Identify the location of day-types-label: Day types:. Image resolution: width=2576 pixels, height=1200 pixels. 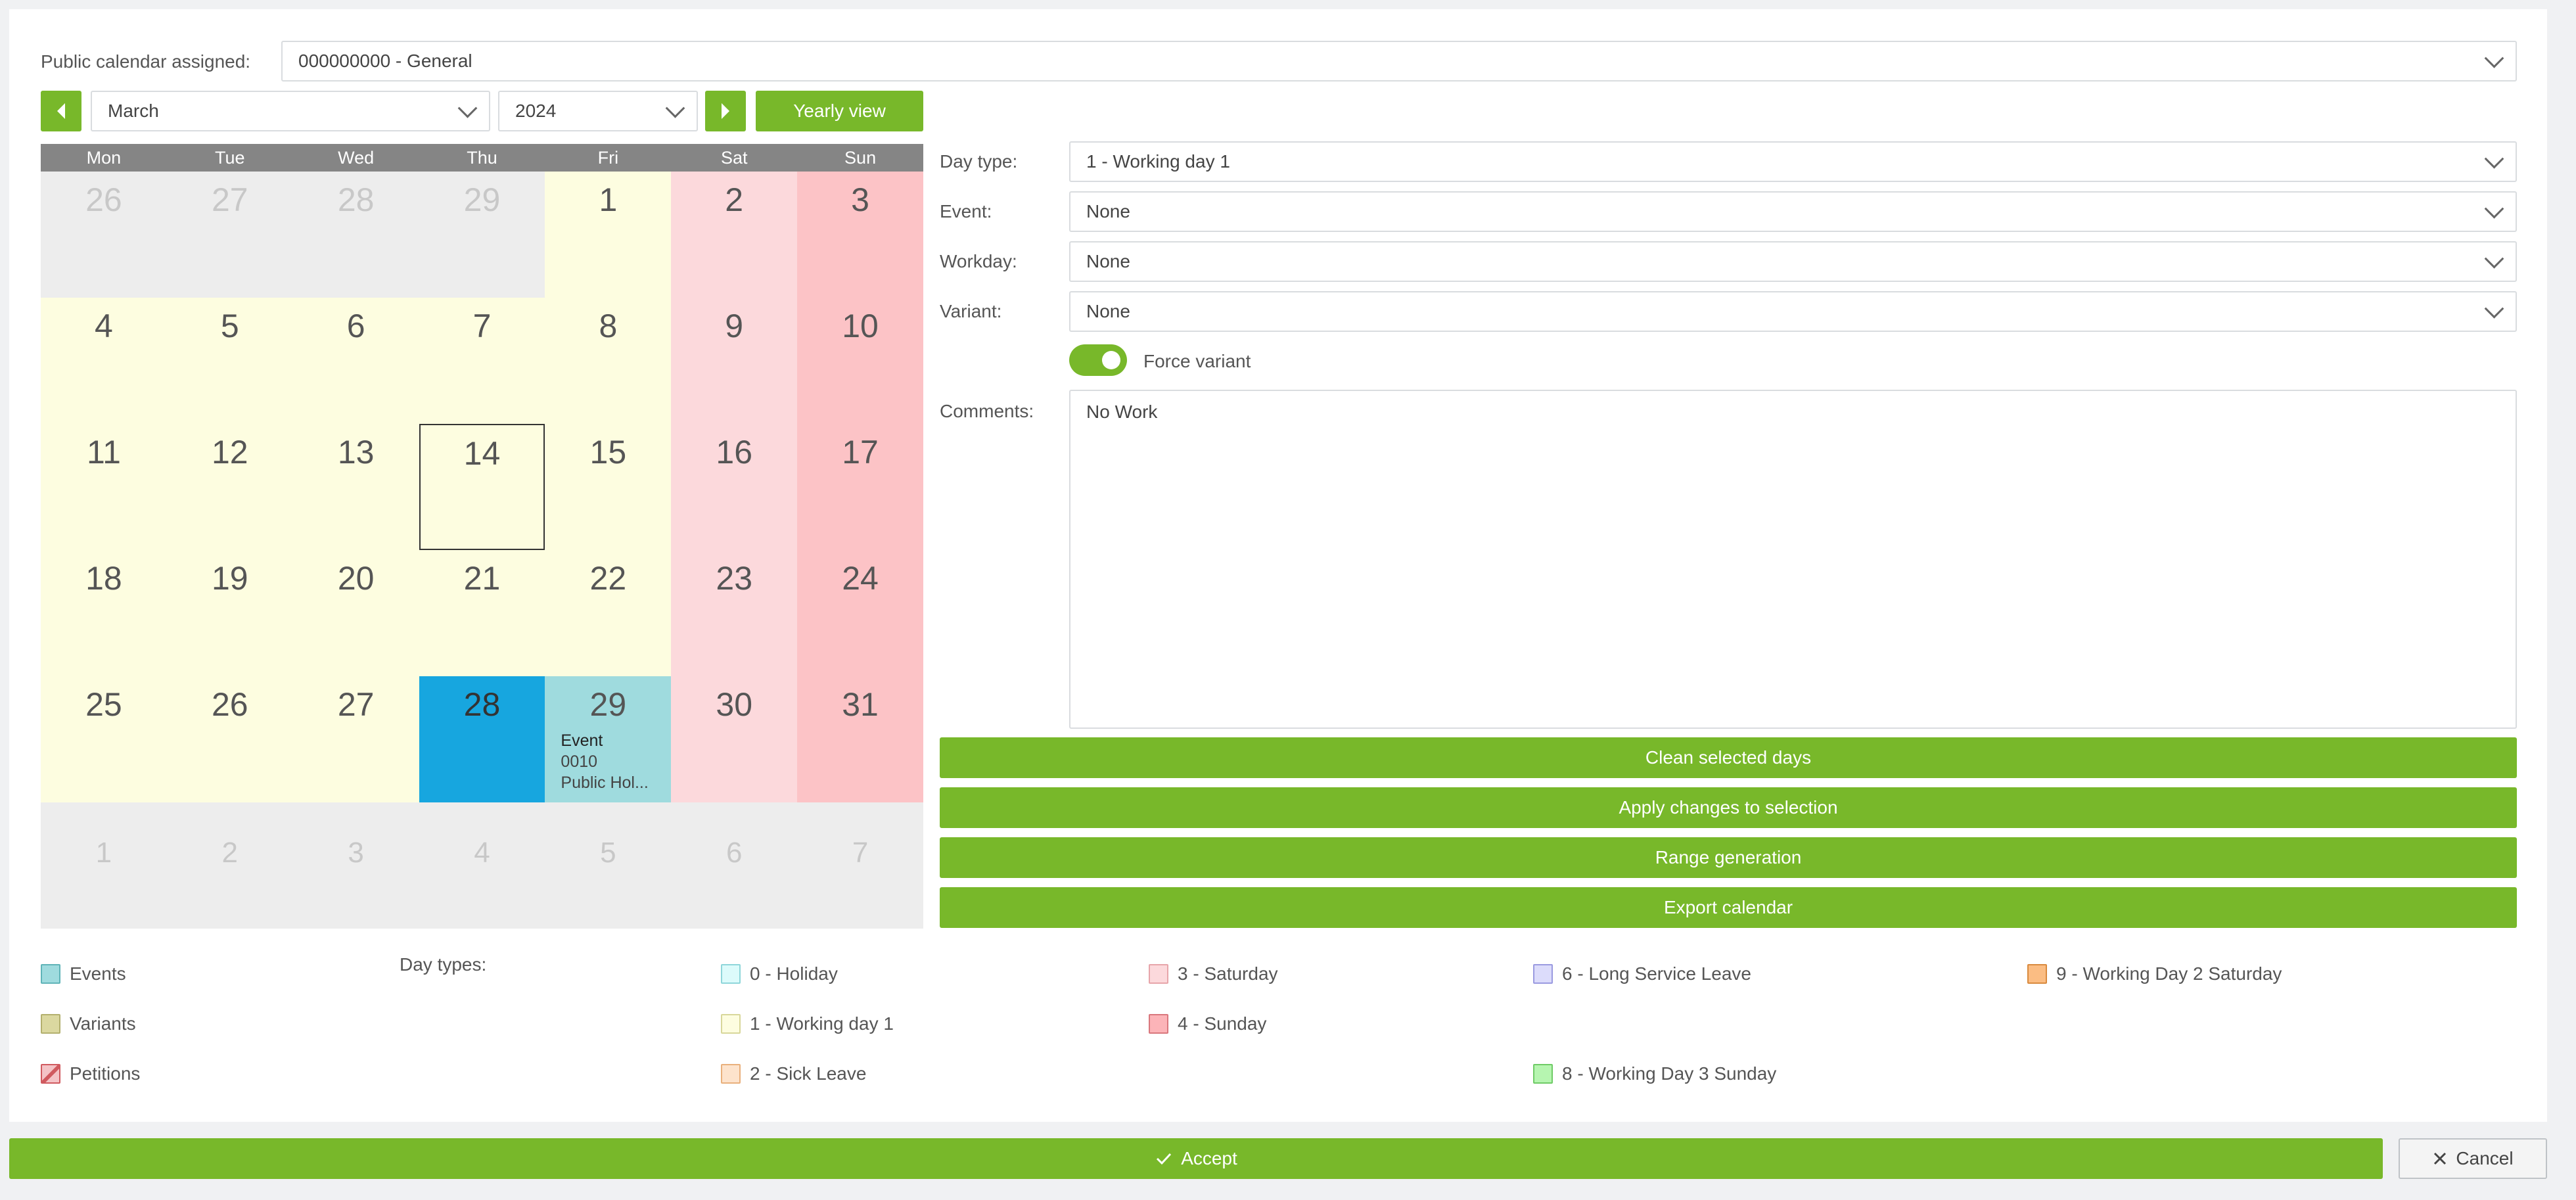
(443, 964).